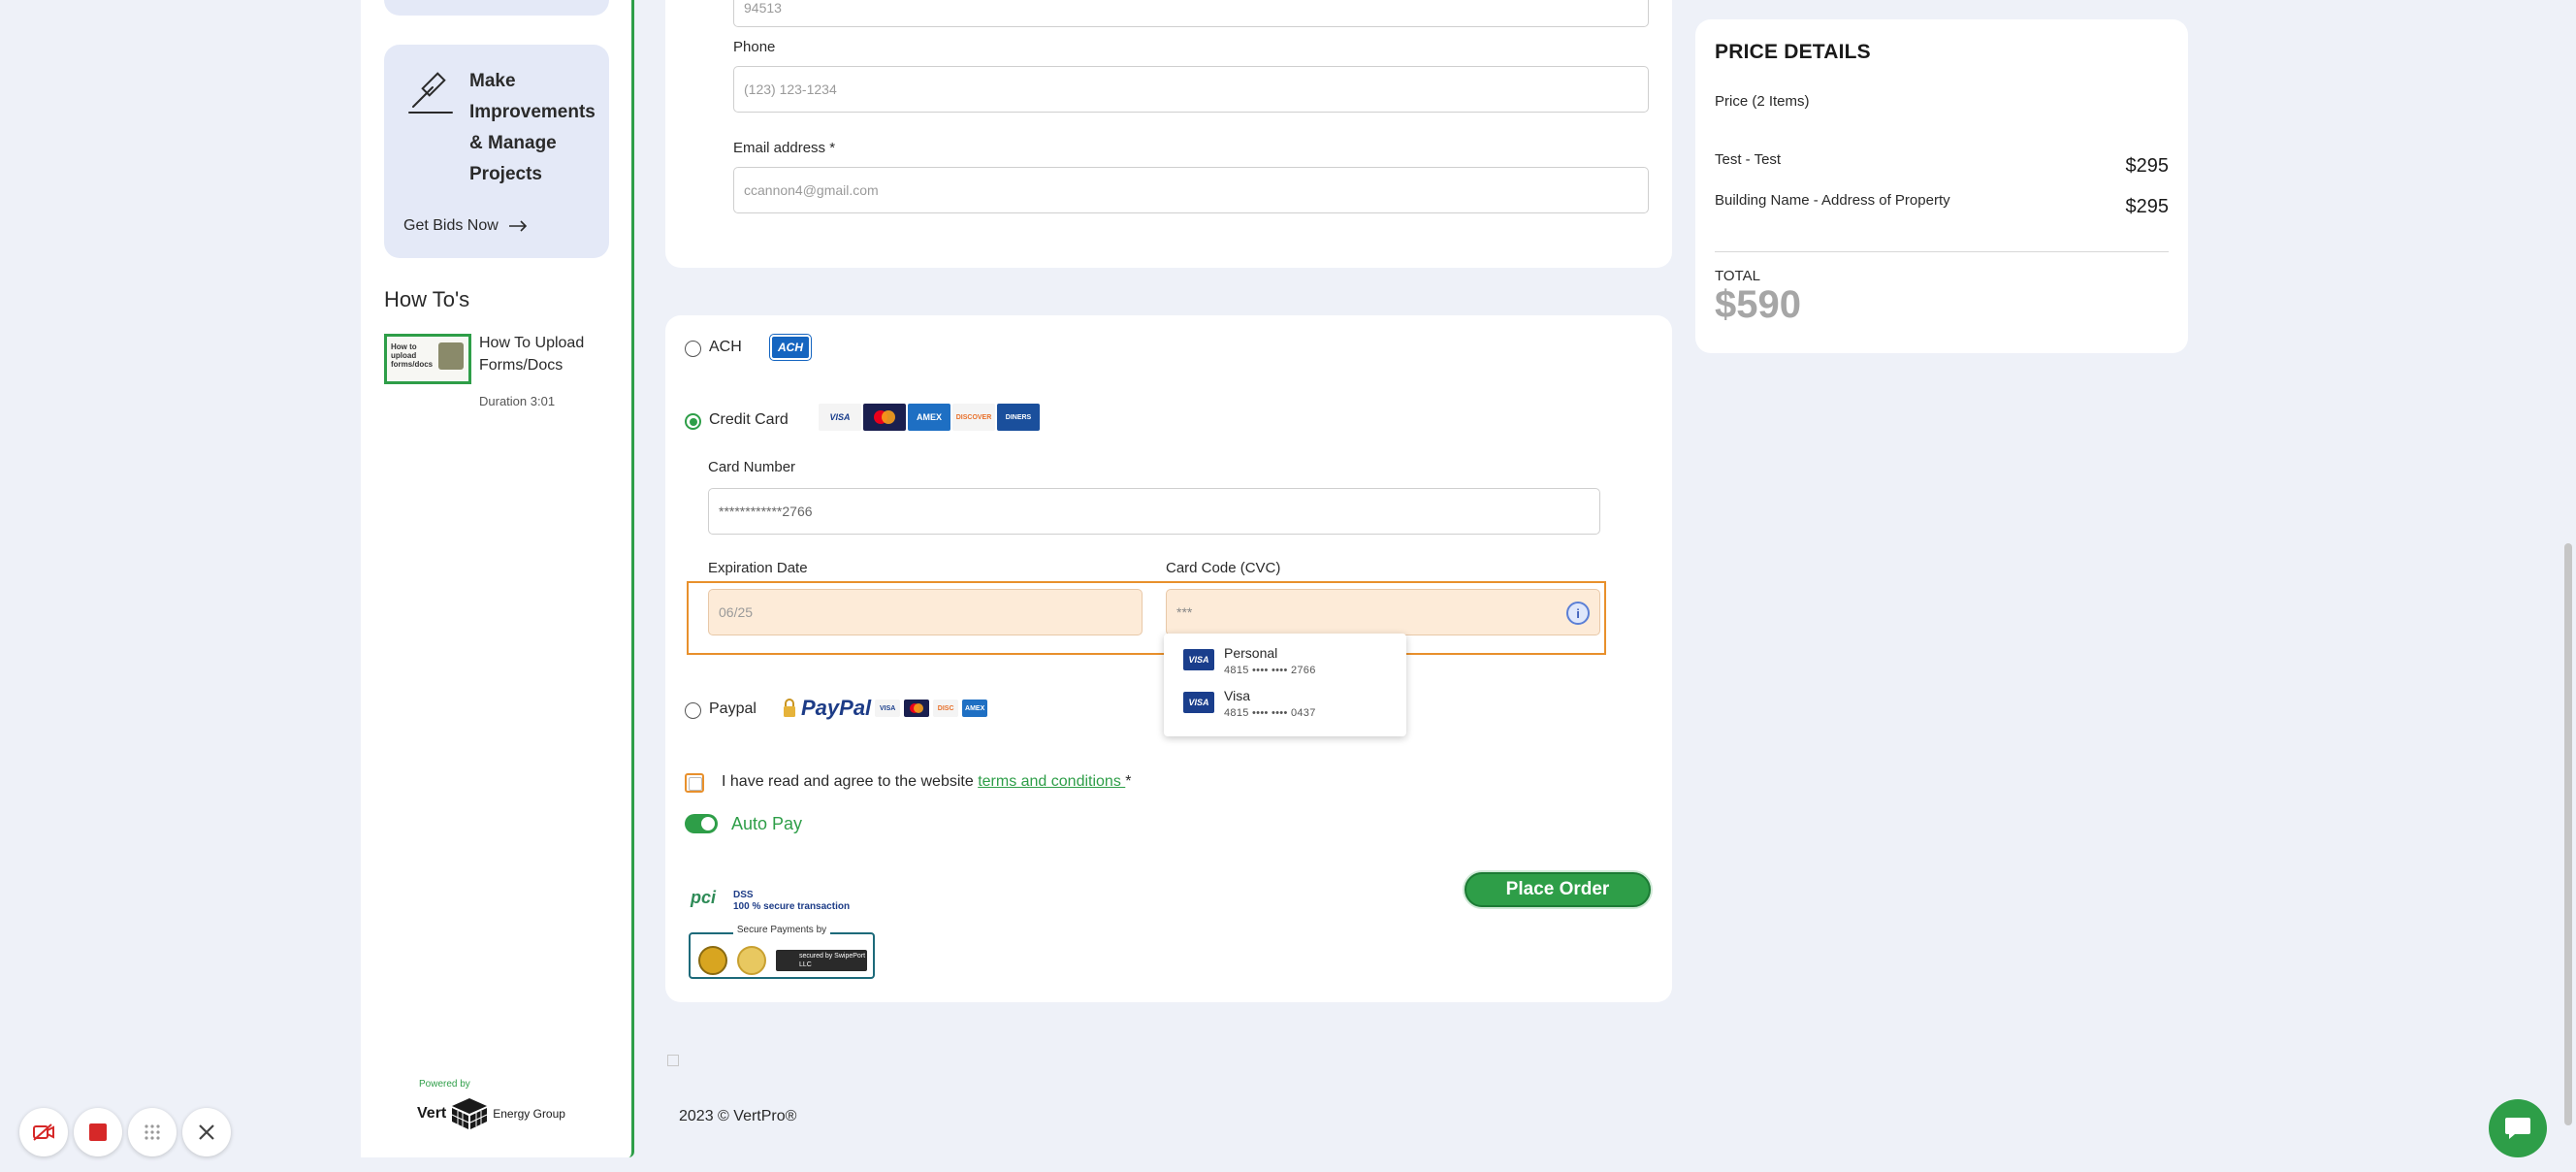  Describe the element at coordinates (925, 612) in the screenshot. I see `expiration-field: 06/25` at that location.